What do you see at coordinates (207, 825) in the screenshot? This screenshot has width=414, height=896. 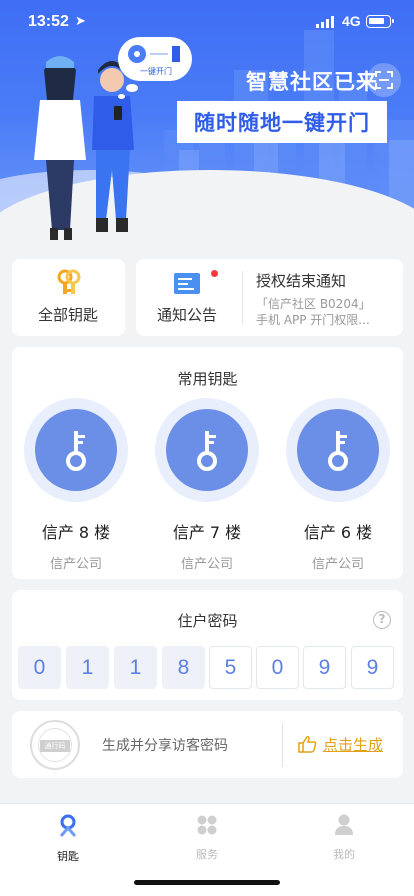 I see `grid-icon` at bounding box center [207, 825].